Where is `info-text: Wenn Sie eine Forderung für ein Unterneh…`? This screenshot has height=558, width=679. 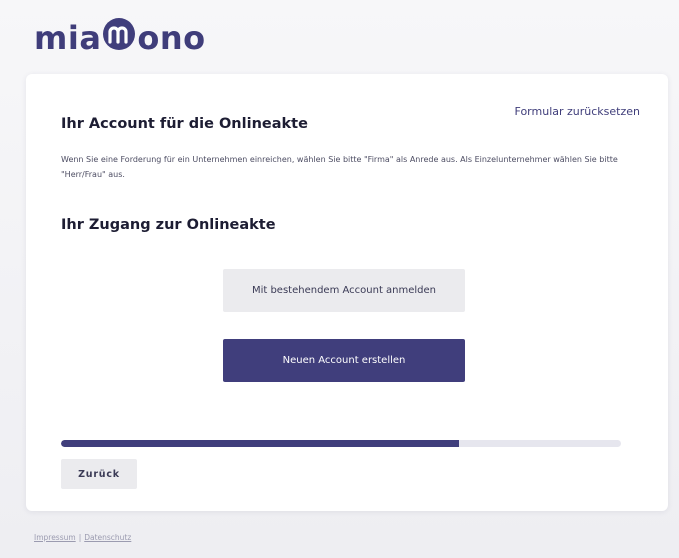
info-text: Wenn Sie eine Forderung für ein Unterneh… is located at coordinates (339, 167).